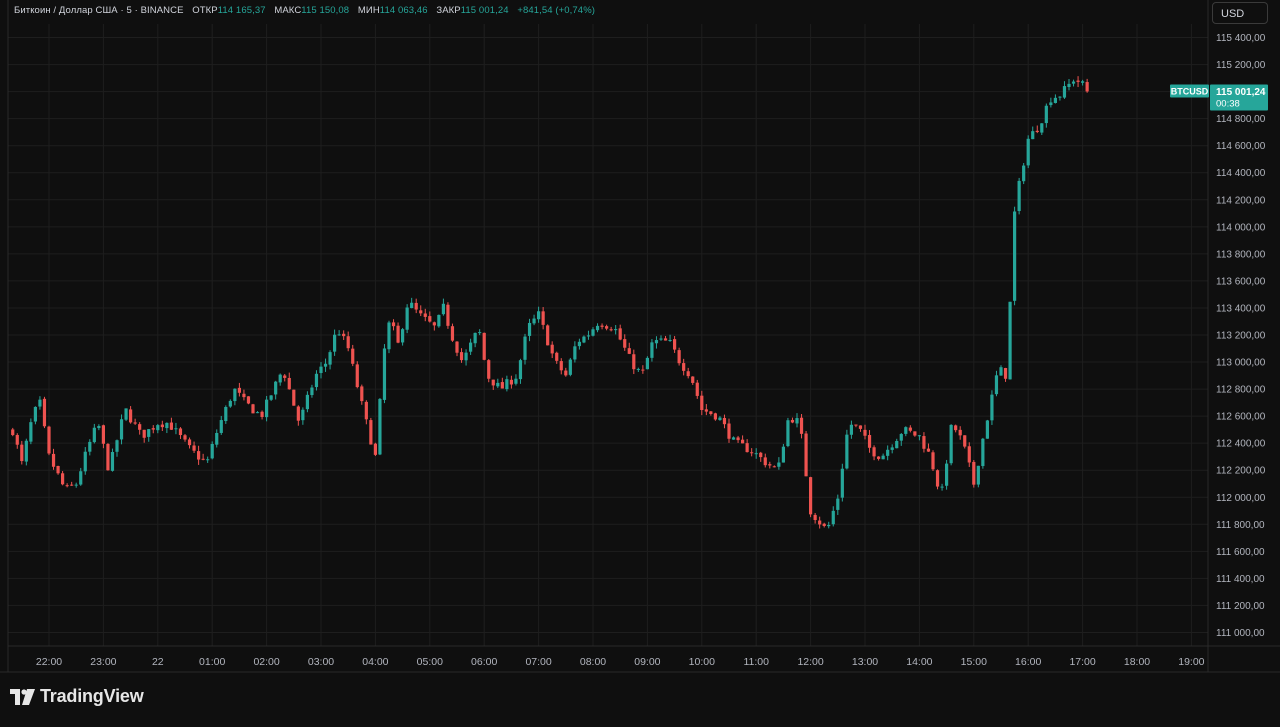 Image resolution: width=1280 pixels, height=727 pixels. What do you see at coordinates (1241, 336) in the screenshot?
I see `y-tick-label: 113 200,00` at bounding box center [1241, 336].